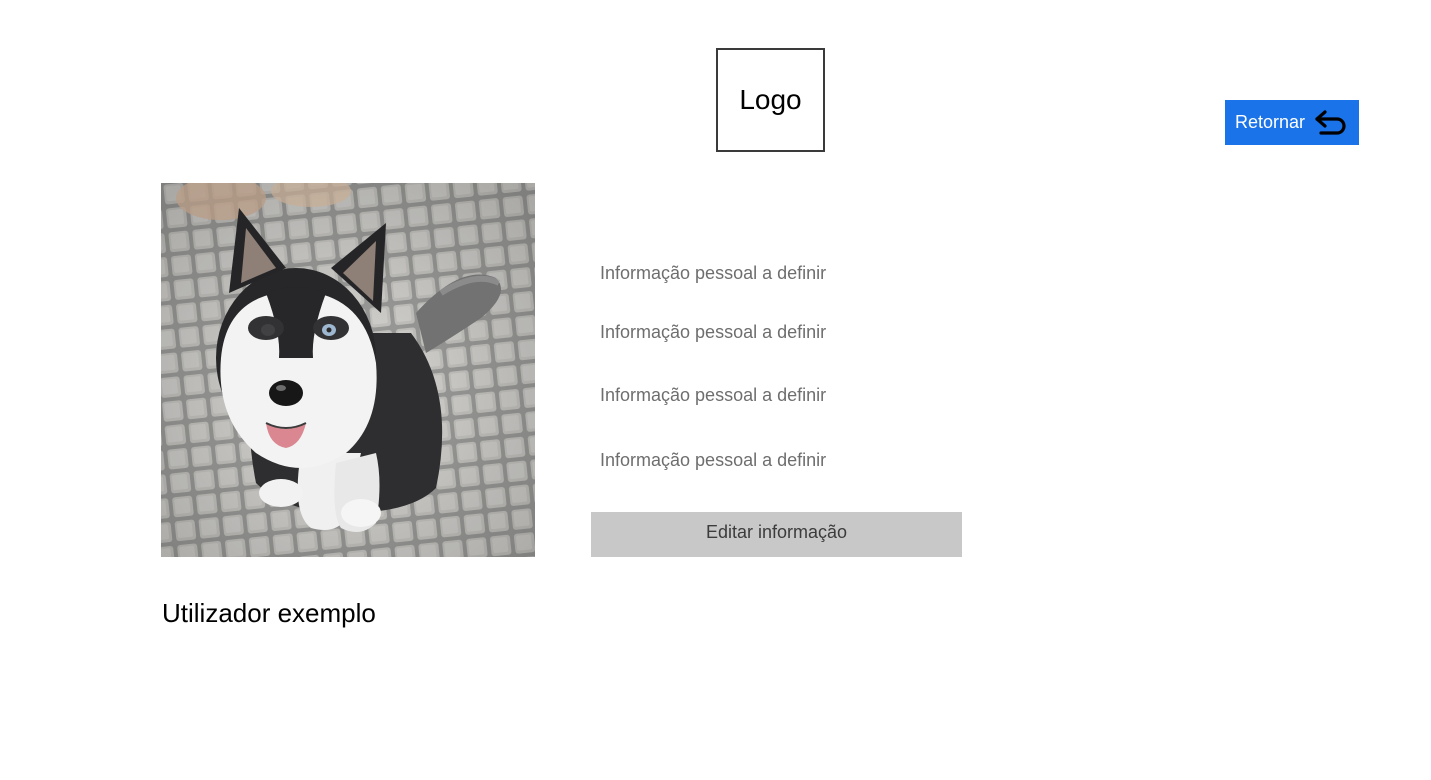 This screenshot has height=780, width=1431. Describe the element at coordinates (1331, 123) in the screenshot. I see `return-arrow-icon` at that location.